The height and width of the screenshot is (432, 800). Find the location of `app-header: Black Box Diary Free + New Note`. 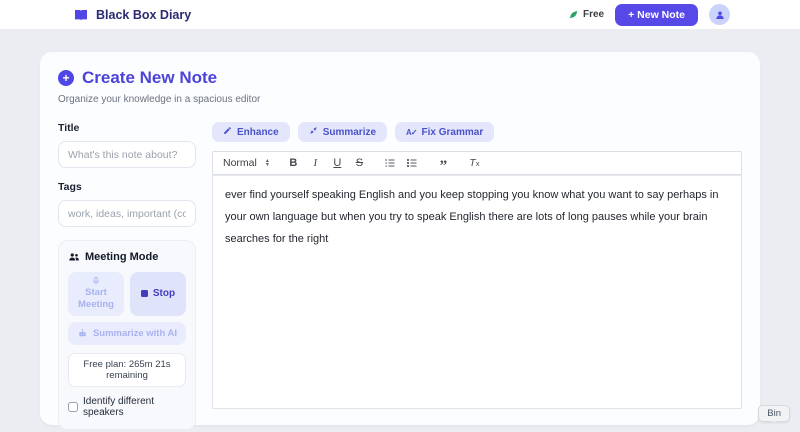

app-header: Black Box Diary Free + New Note is located at coordinates (400, 15).